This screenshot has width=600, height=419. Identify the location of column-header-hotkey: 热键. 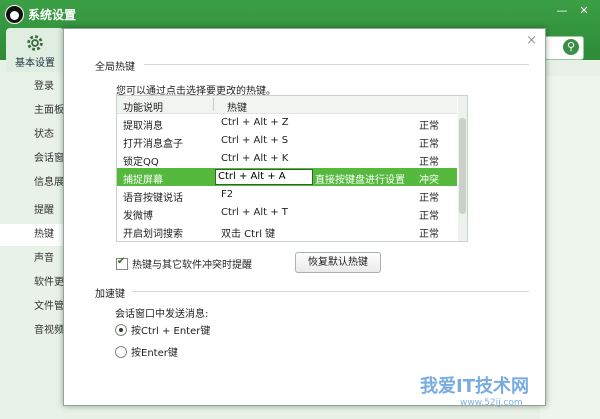
(237, 106).